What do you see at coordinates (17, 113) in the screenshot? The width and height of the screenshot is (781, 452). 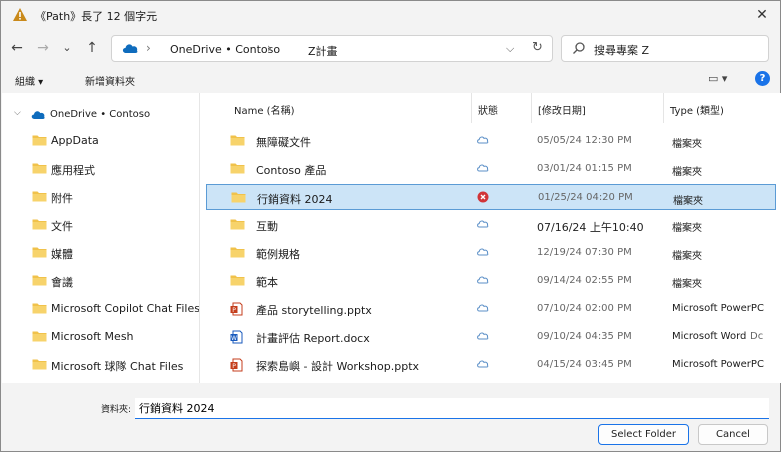 I see `expand-chevron-icon: ⌵` at bounding box center [17, 113].